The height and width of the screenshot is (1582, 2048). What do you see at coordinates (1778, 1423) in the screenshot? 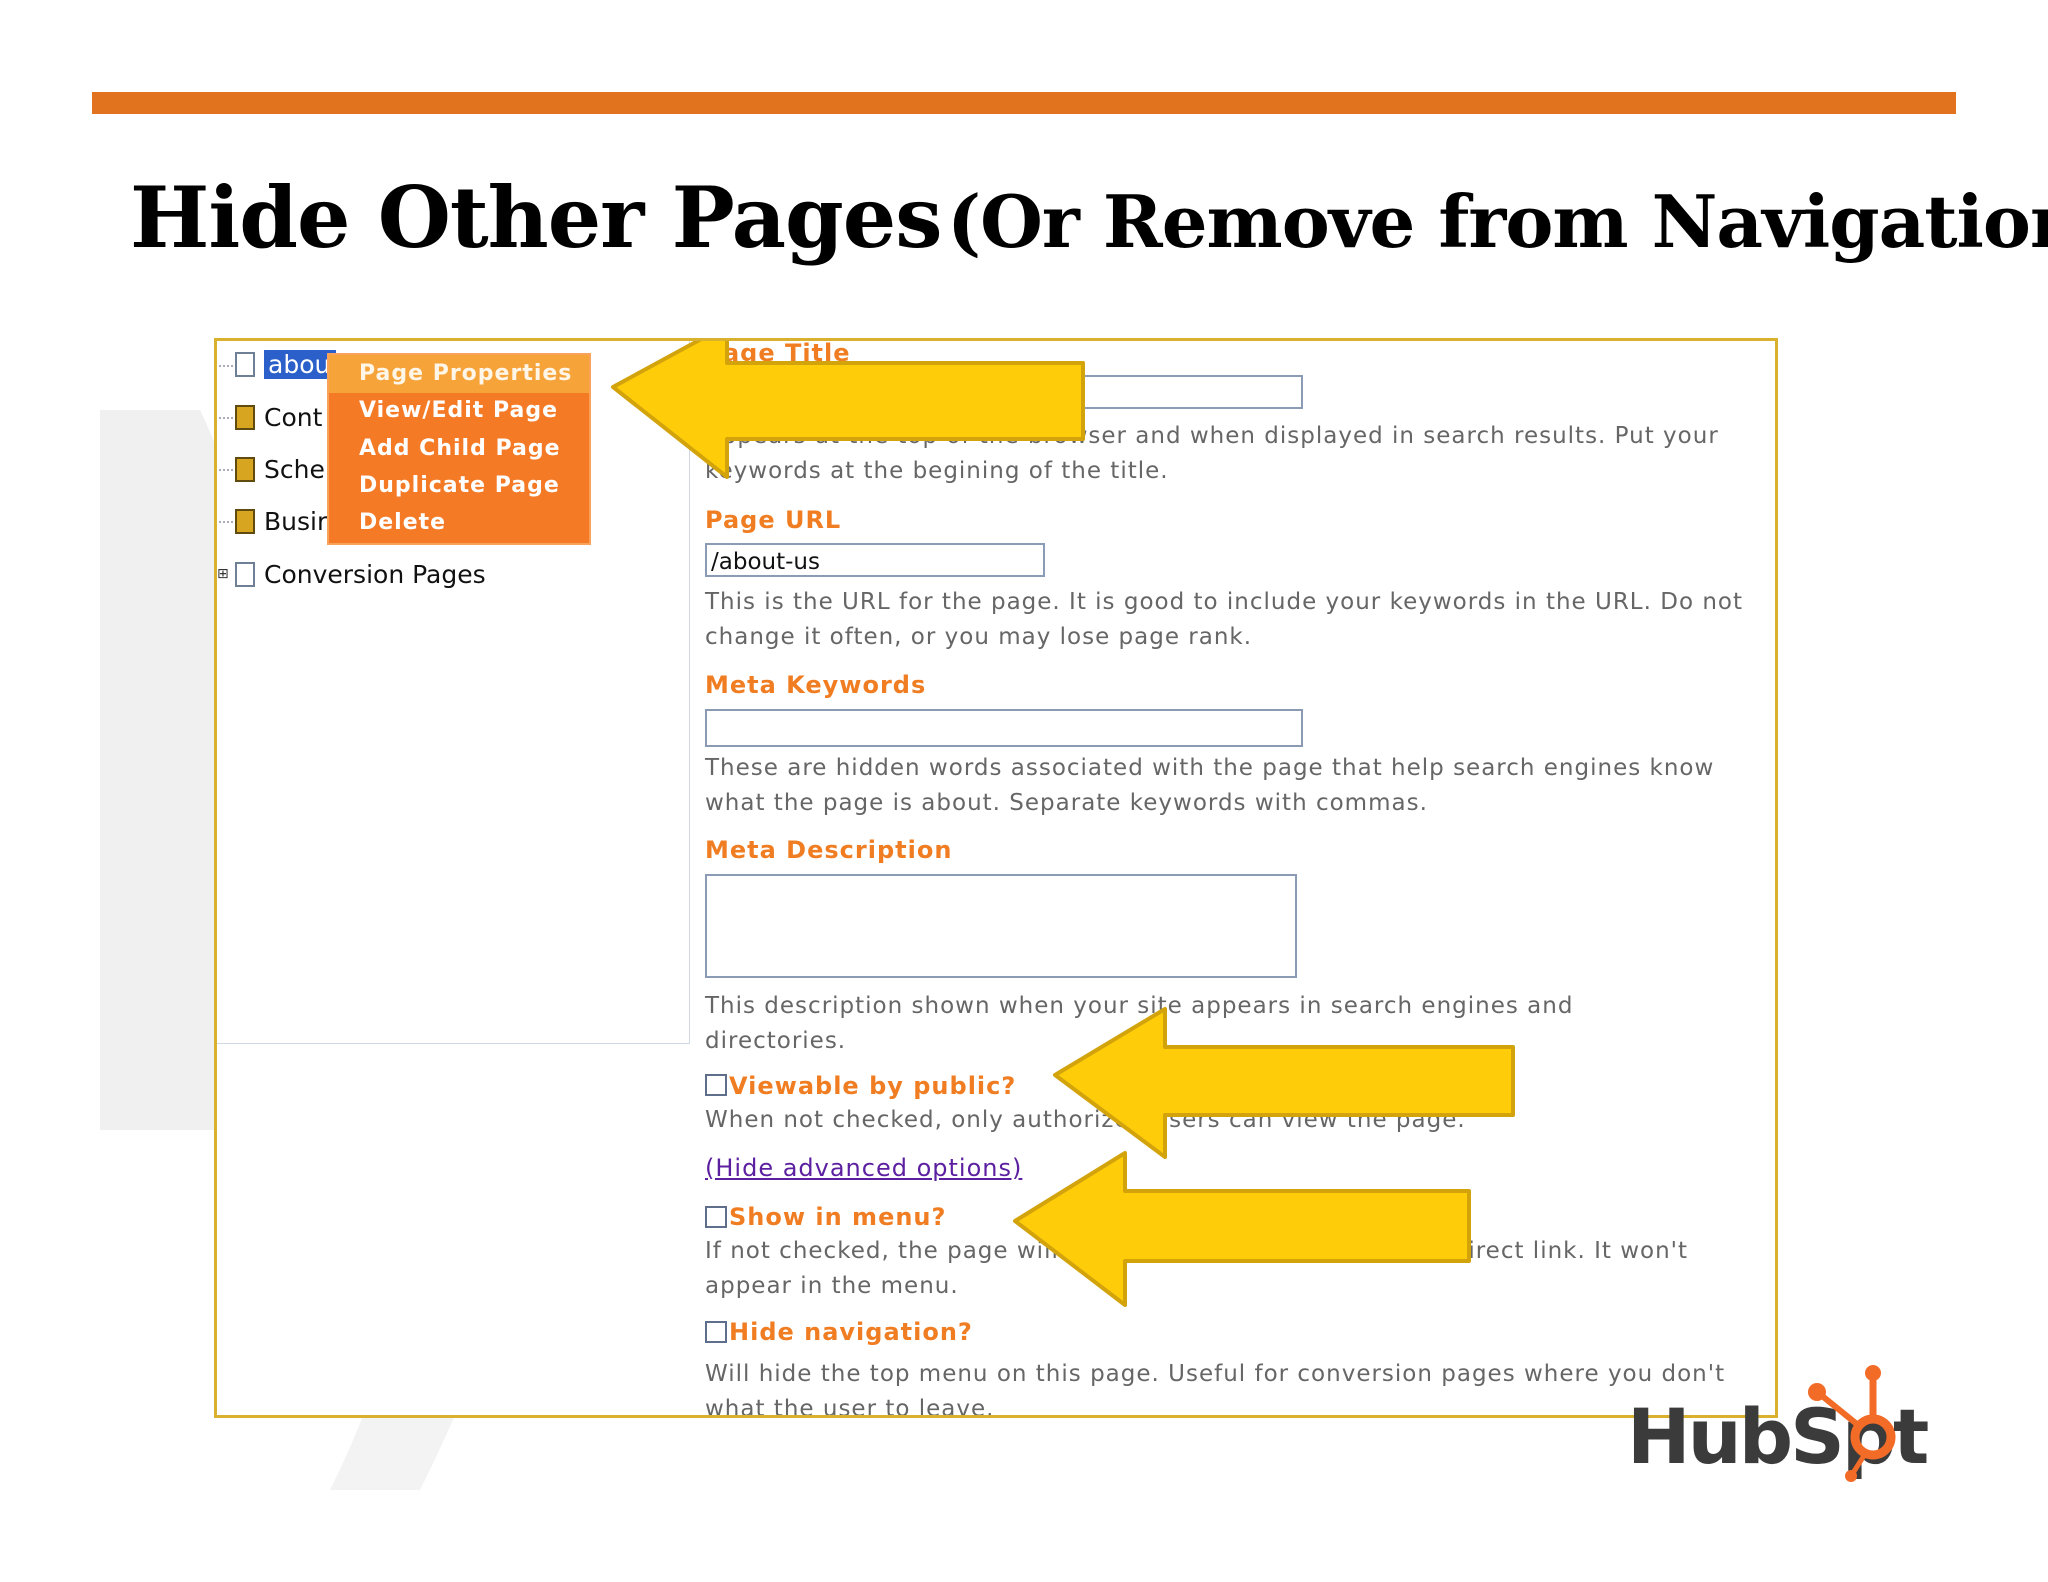
I see `hubspot-logo: HubSp t` at bounding box center [1778, 1423].